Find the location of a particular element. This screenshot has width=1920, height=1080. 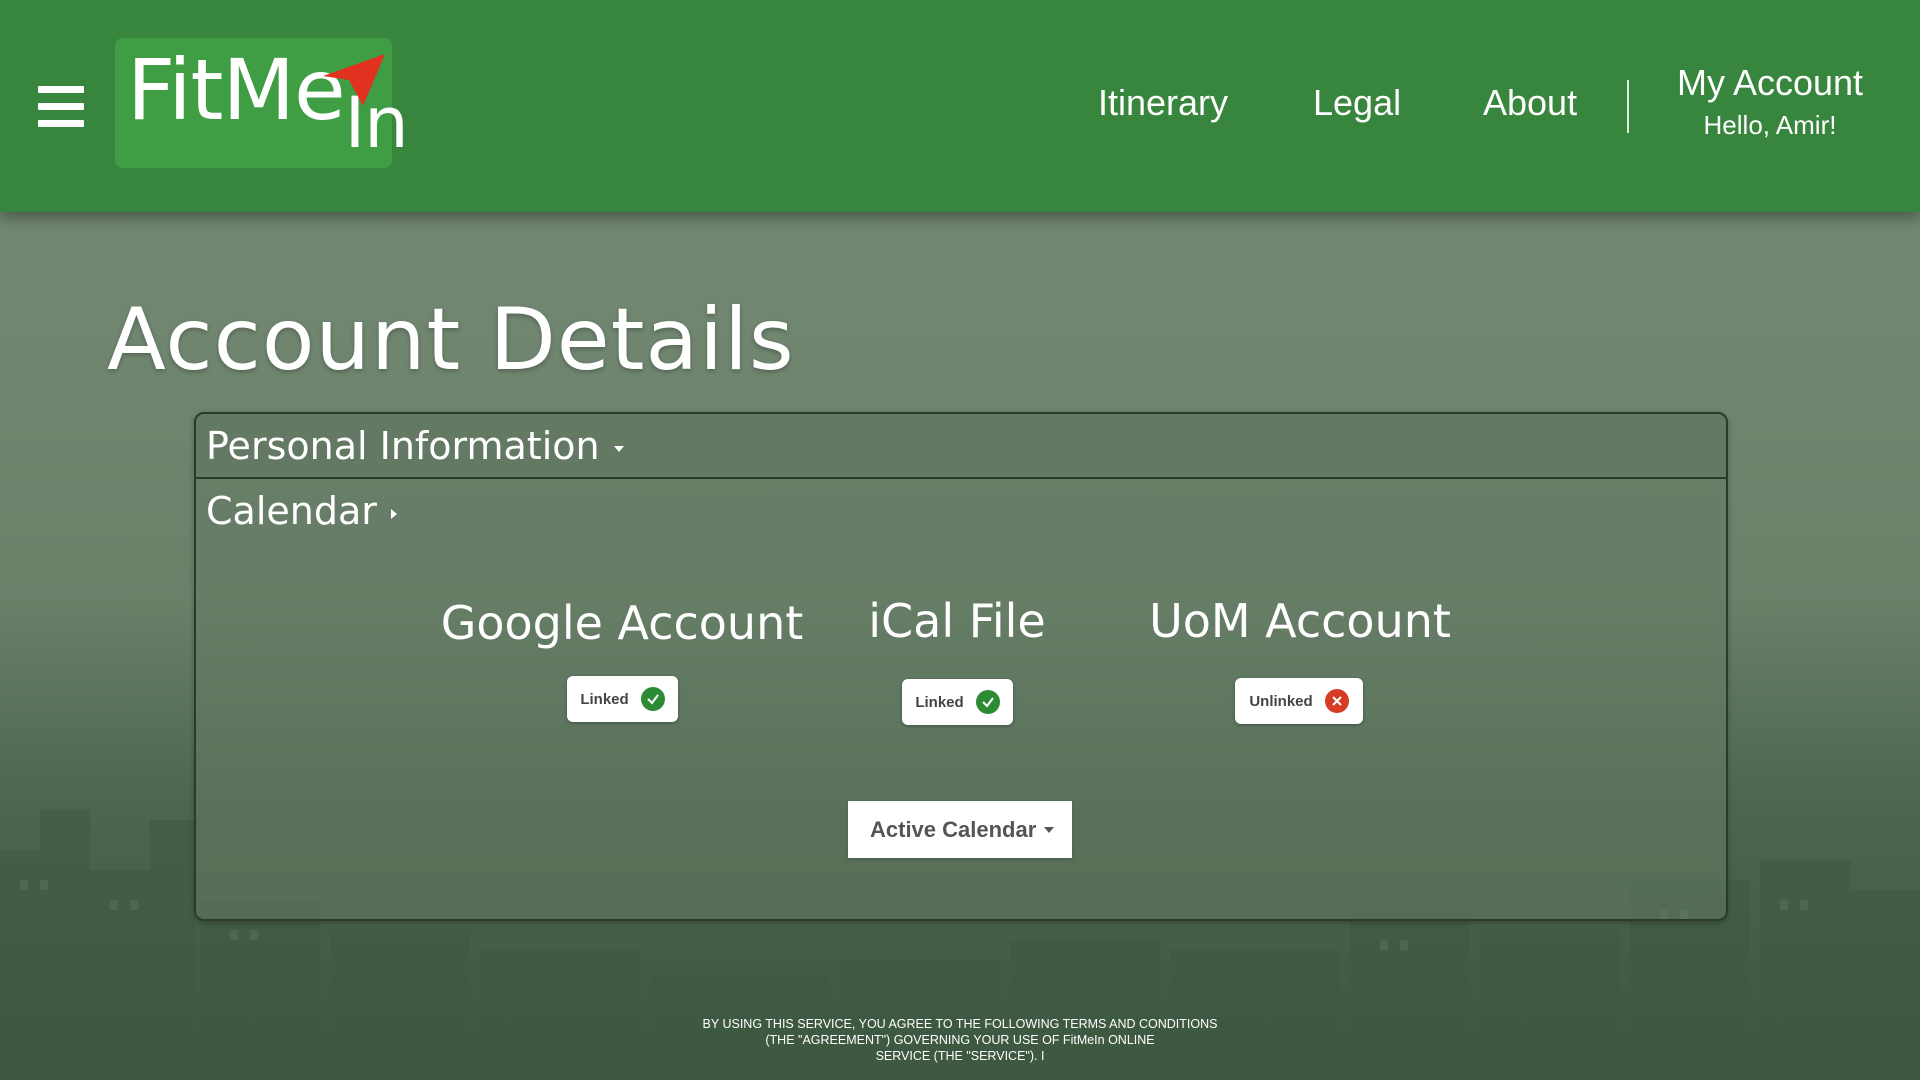

hamburger-menu-icon is located at coordinates (61, 107).